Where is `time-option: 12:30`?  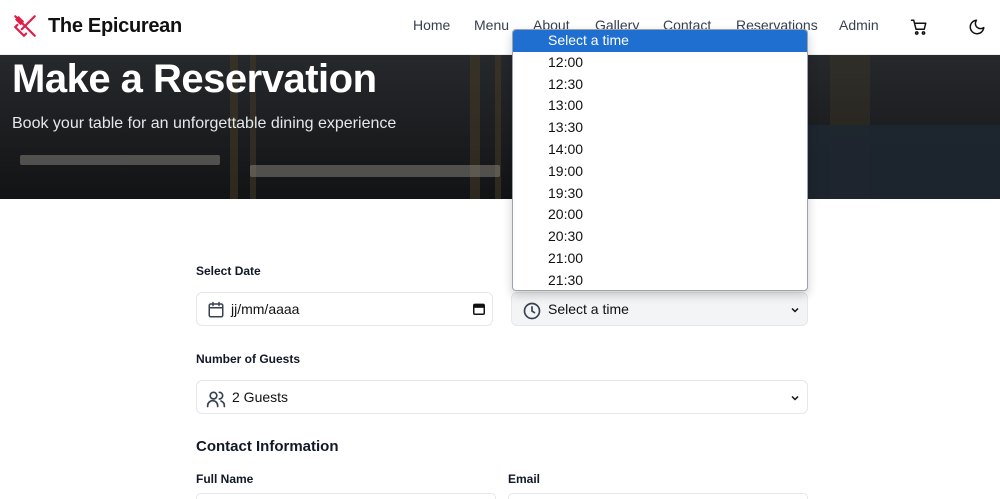 time-option: 12:30 is located at coordinates (660, 85).